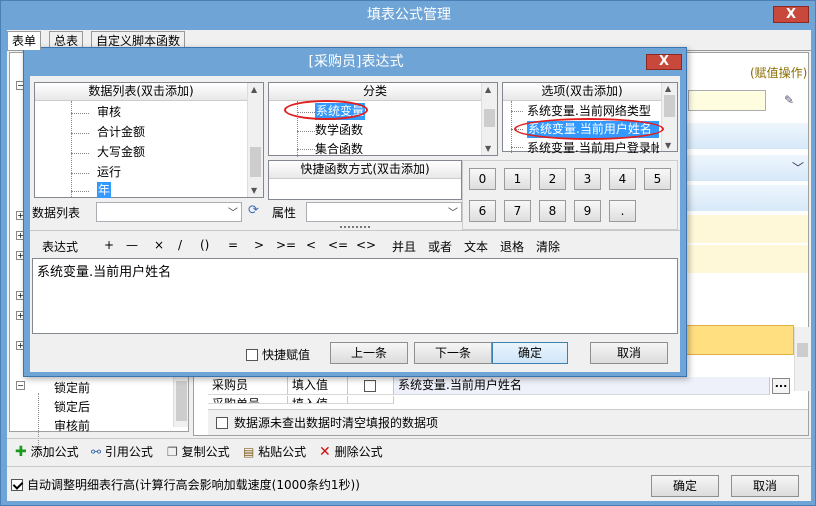 The image size is (816, 506). Describe the element at coordinates (453, 353) in the screenshot. I see `next-button: 下一条` at that location.